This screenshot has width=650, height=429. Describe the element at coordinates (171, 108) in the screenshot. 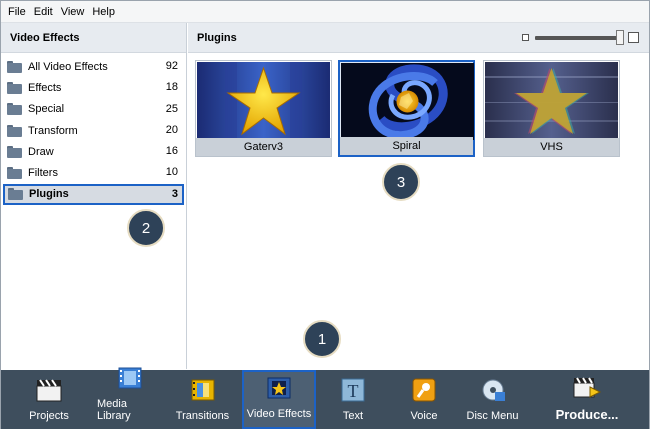

I see `category-count: 25` at that location.